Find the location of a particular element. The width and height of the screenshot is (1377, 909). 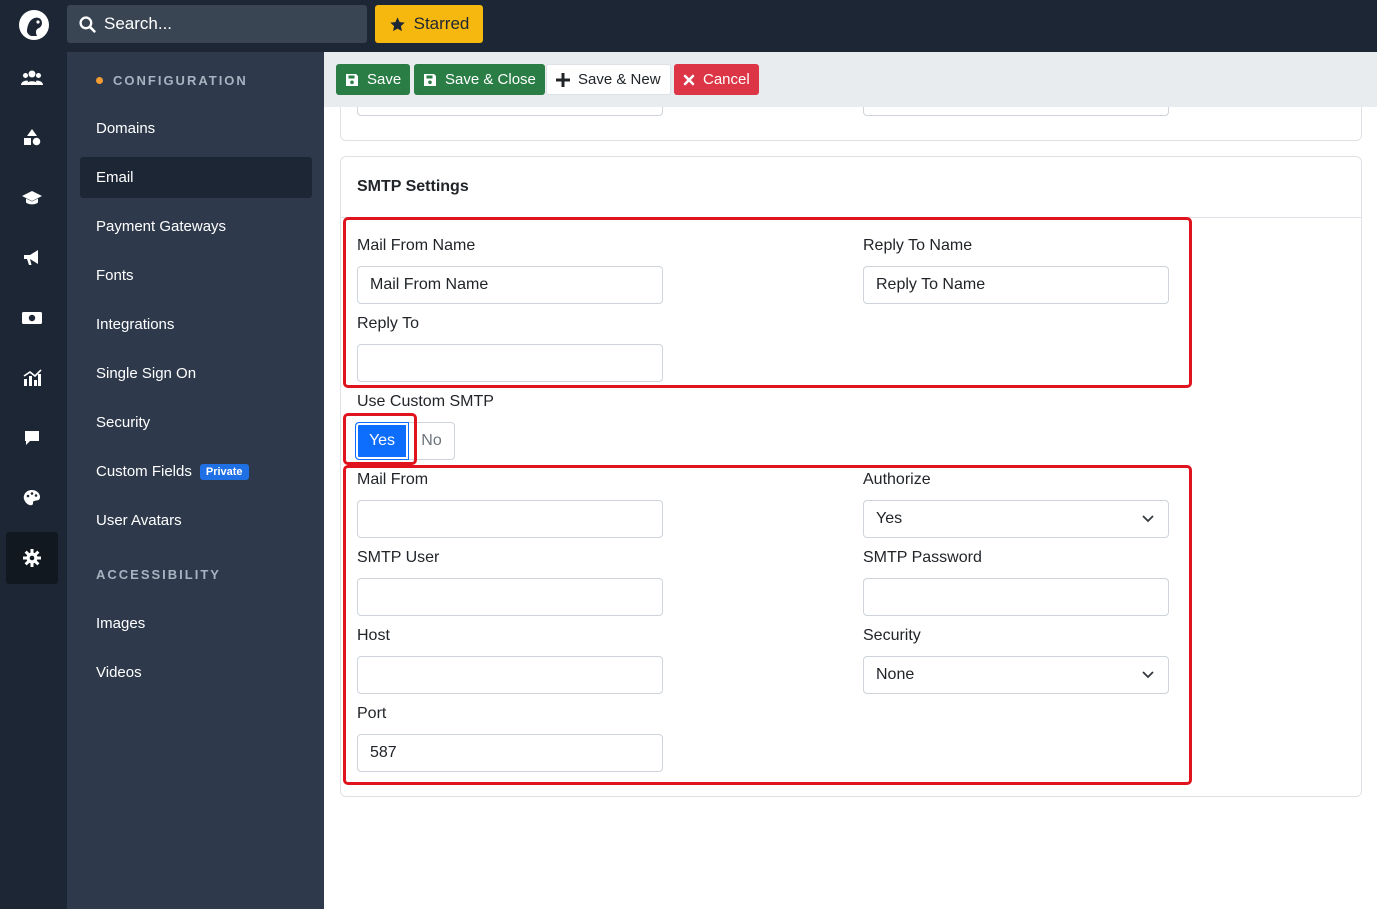

save-button: Save is located at coordinates (373, 79).